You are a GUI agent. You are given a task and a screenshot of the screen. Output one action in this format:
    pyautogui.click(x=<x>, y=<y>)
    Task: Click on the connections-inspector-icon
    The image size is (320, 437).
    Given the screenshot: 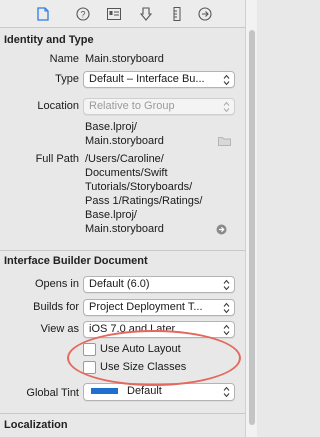 What is the action you would take?
    pyautogui.click(x=205, y=14)
    